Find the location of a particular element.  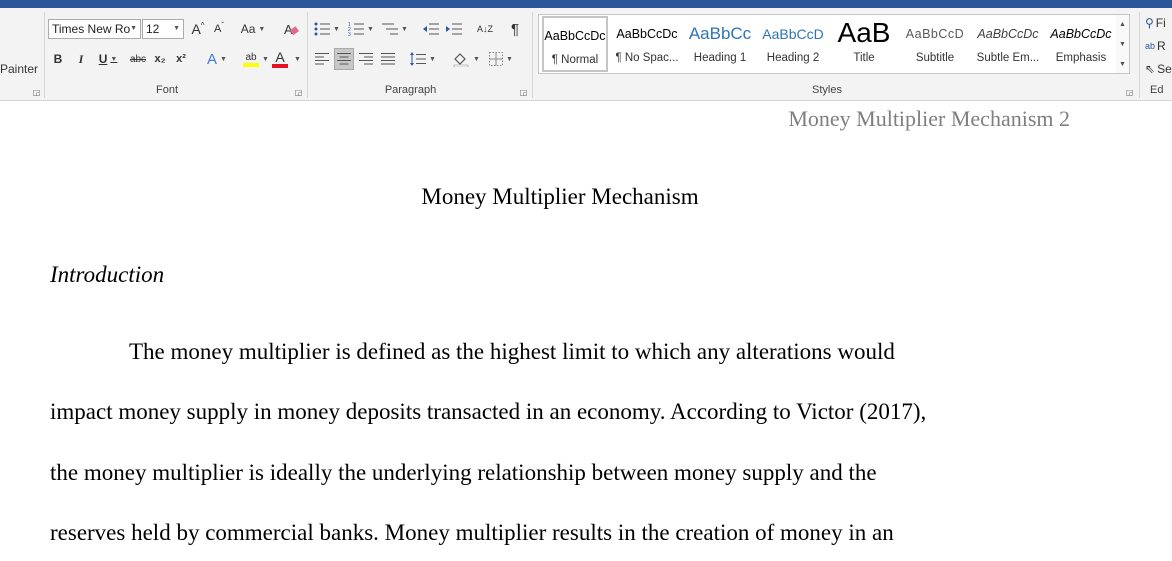

grow-font-button: A ^ is located at coordinates (198, 29).